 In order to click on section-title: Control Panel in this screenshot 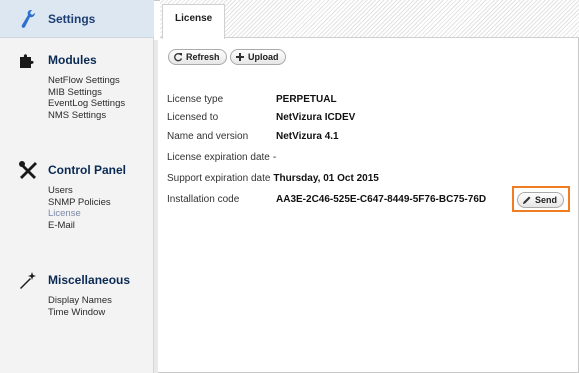, I will do `click(87, 170)`.